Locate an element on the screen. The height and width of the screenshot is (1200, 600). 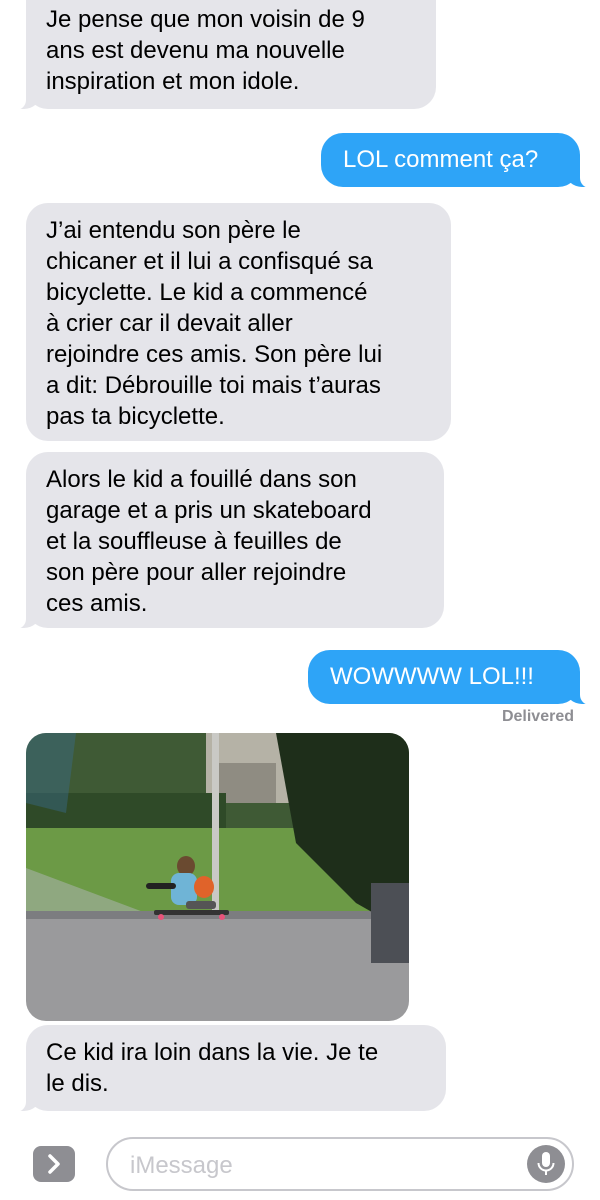
microphone-button is located at coordinates (546, 1164).